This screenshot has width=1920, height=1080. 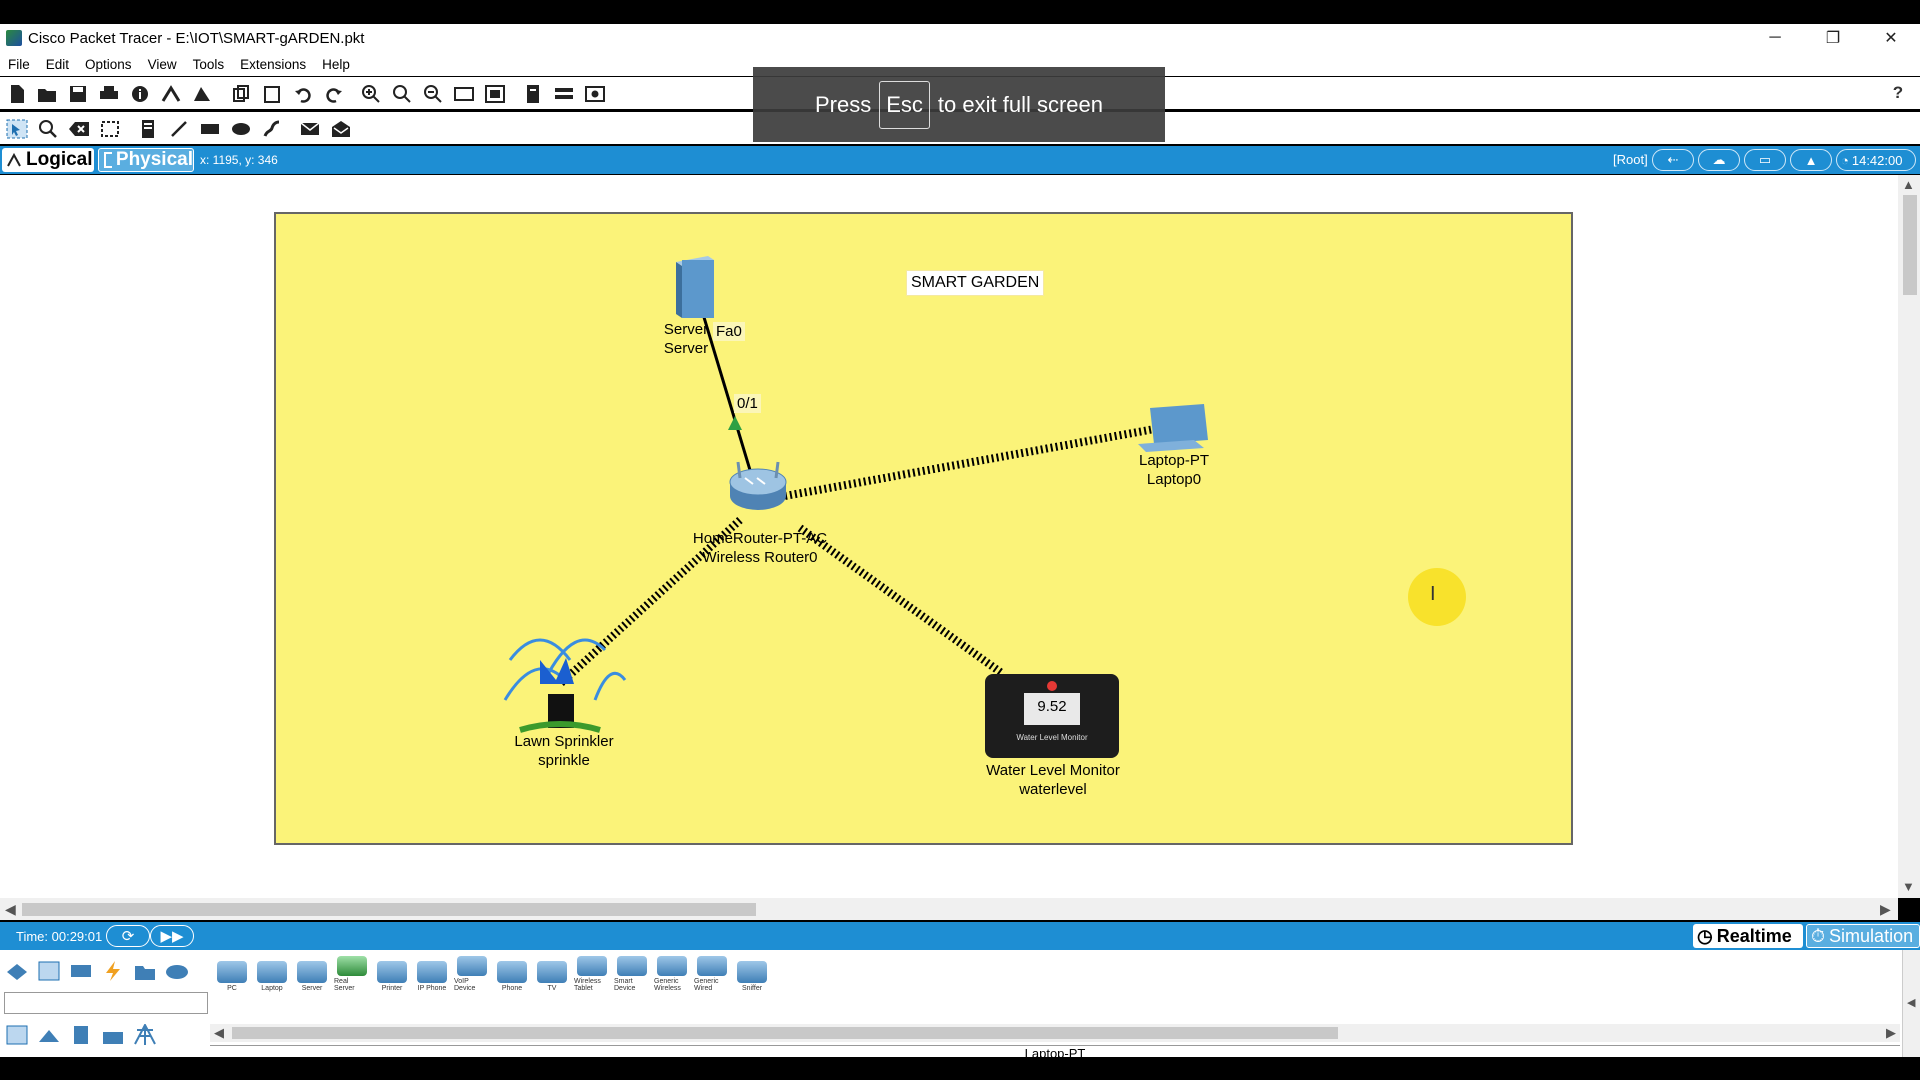 What do you see at coordinates (785, 1033) in the screenshot?
I see `palette-scroll-thumb` at bounding box center [785, 1033].